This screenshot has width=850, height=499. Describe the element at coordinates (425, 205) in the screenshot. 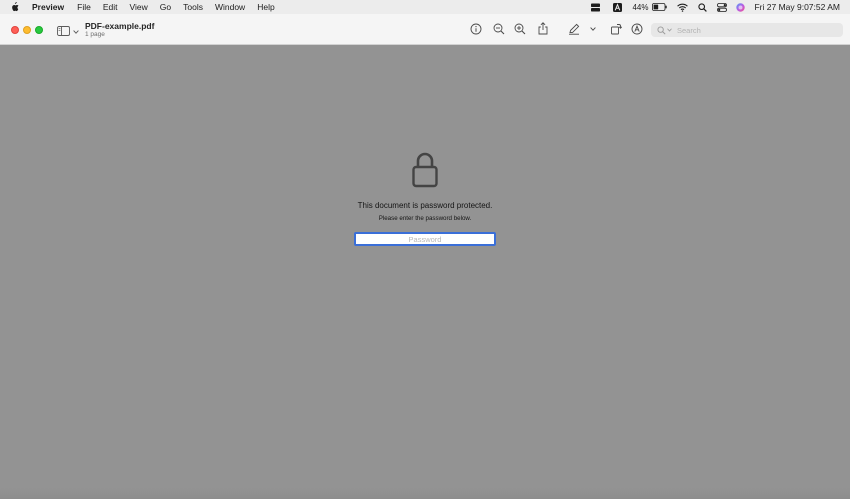

I see `password-protected-message: This document is password protected.` at that location.